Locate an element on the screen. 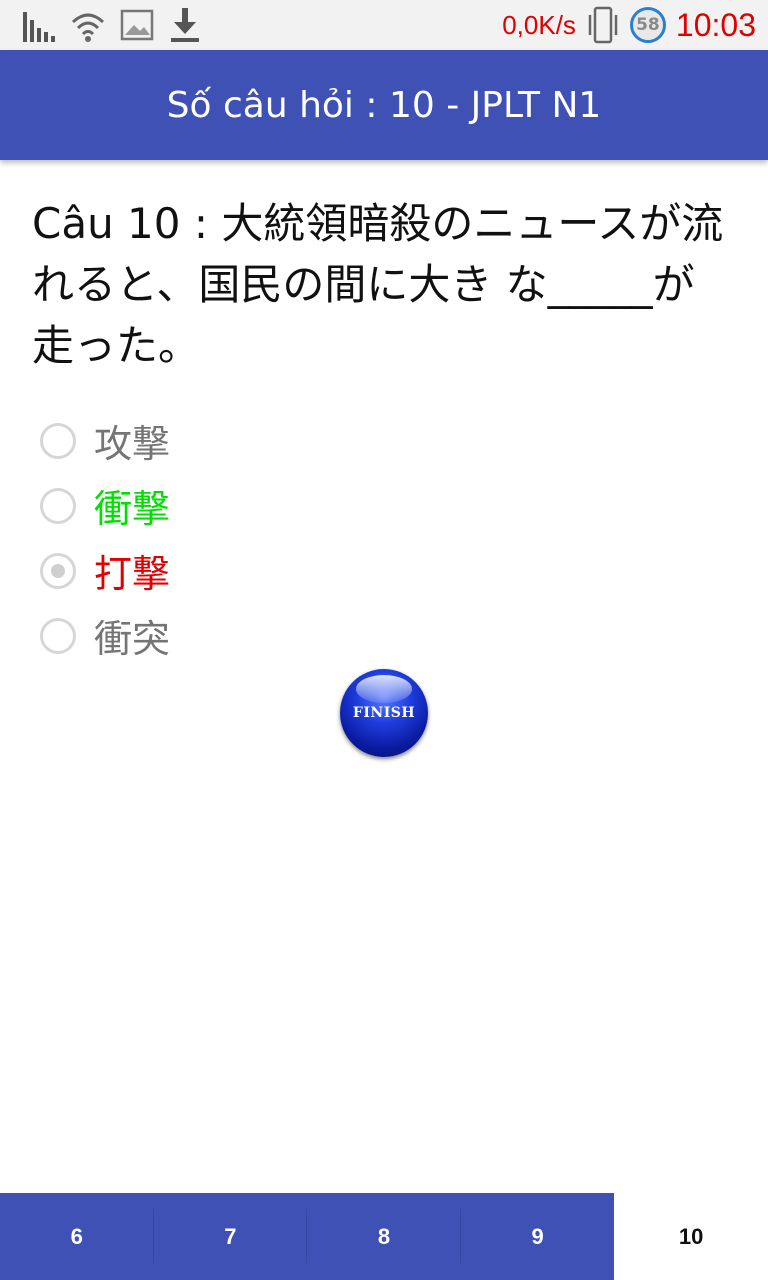  question-tab-7: 7 is located at coordinates (231, 1236).